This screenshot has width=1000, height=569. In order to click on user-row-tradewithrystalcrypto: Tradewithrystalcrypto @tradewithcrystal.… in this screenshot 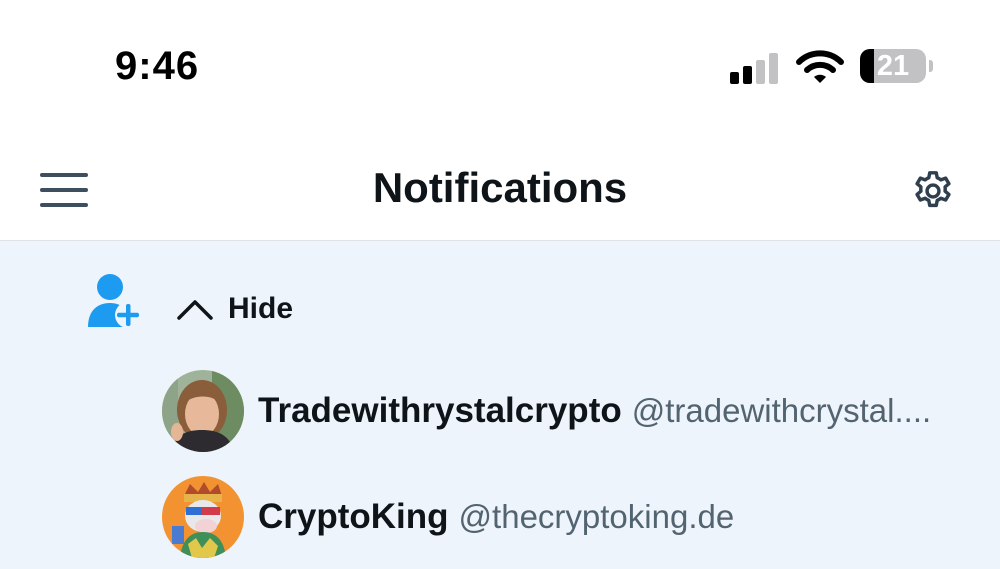, I will do `click(546, 411)`.